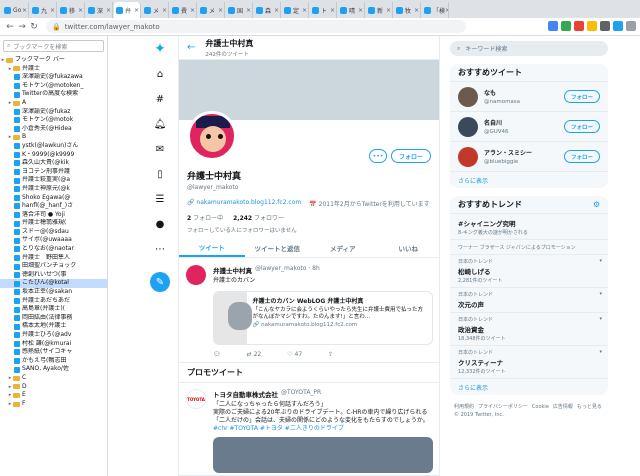 Image resolution: width=640 pixels, height=476 pixels. I want to click on browser-tab: 費 ×, so click(183, 10).